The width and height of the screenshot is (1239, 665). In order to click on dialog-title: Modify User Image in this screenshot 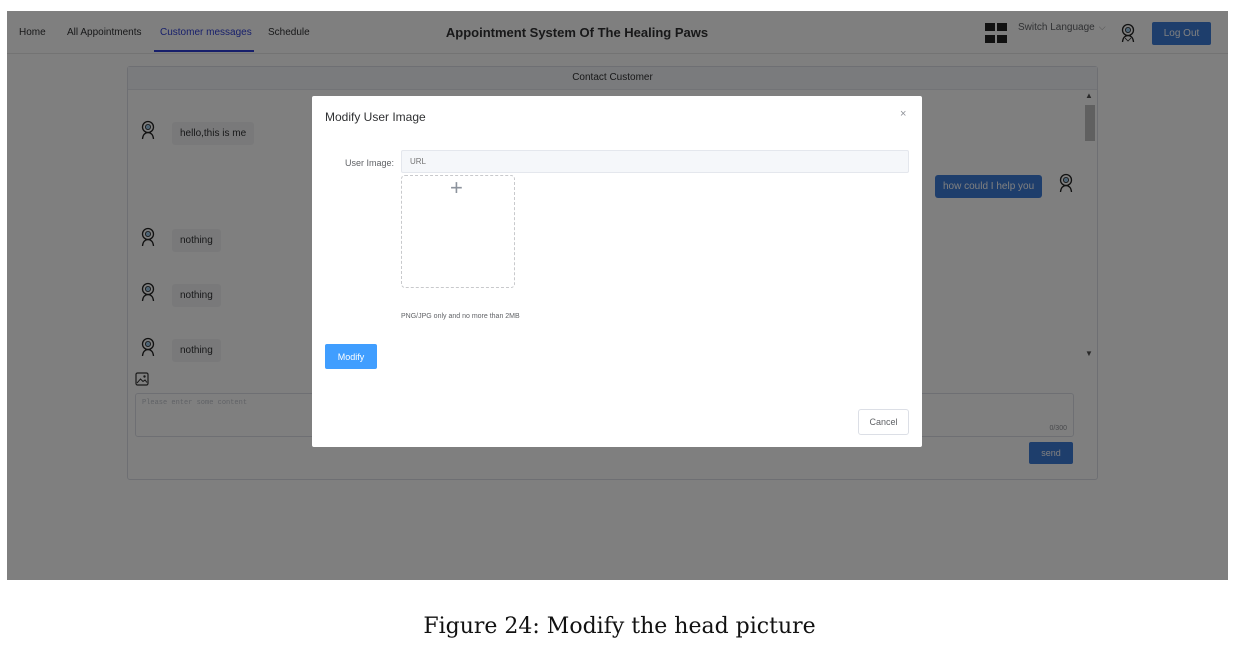, I will do `click(375, 117)`.